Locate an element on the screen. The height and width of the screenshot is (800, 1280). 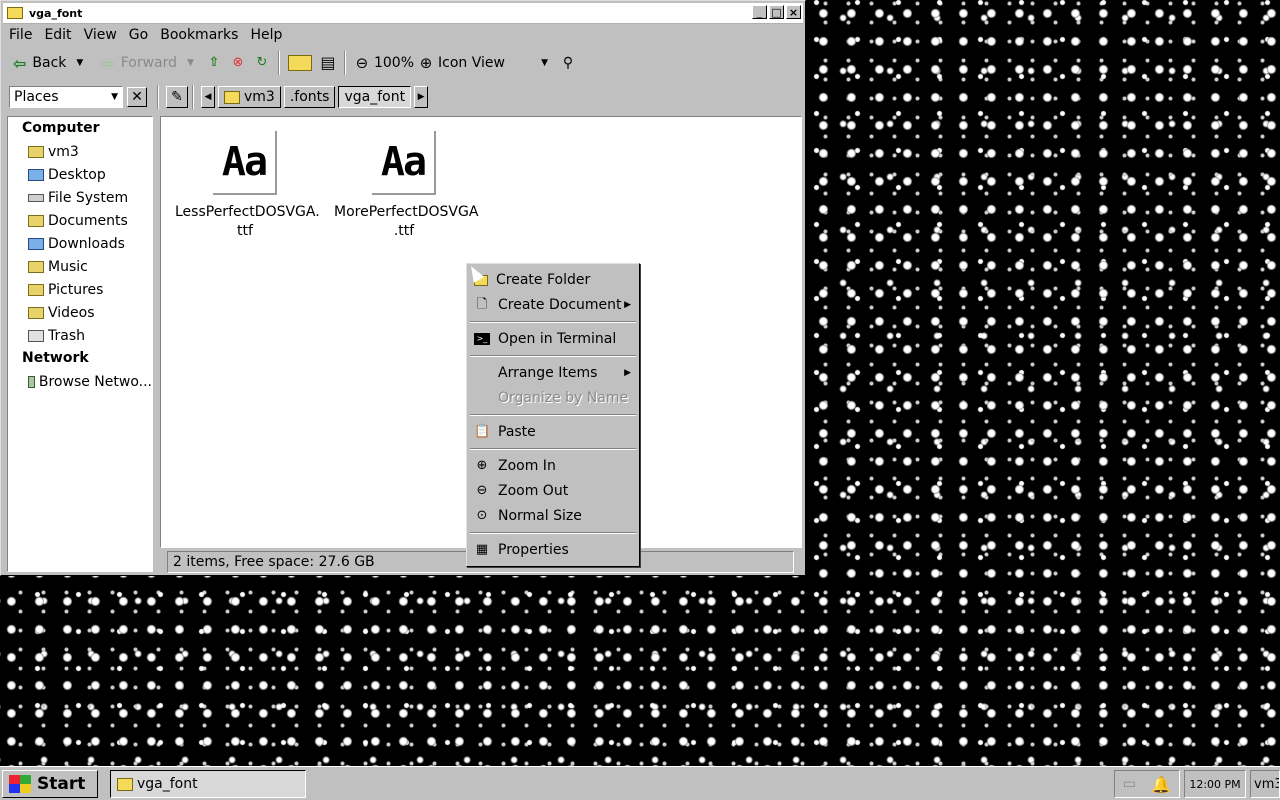
menu-item-normal-size: ⊙ Normal Size is located at coordinates (553, 516).